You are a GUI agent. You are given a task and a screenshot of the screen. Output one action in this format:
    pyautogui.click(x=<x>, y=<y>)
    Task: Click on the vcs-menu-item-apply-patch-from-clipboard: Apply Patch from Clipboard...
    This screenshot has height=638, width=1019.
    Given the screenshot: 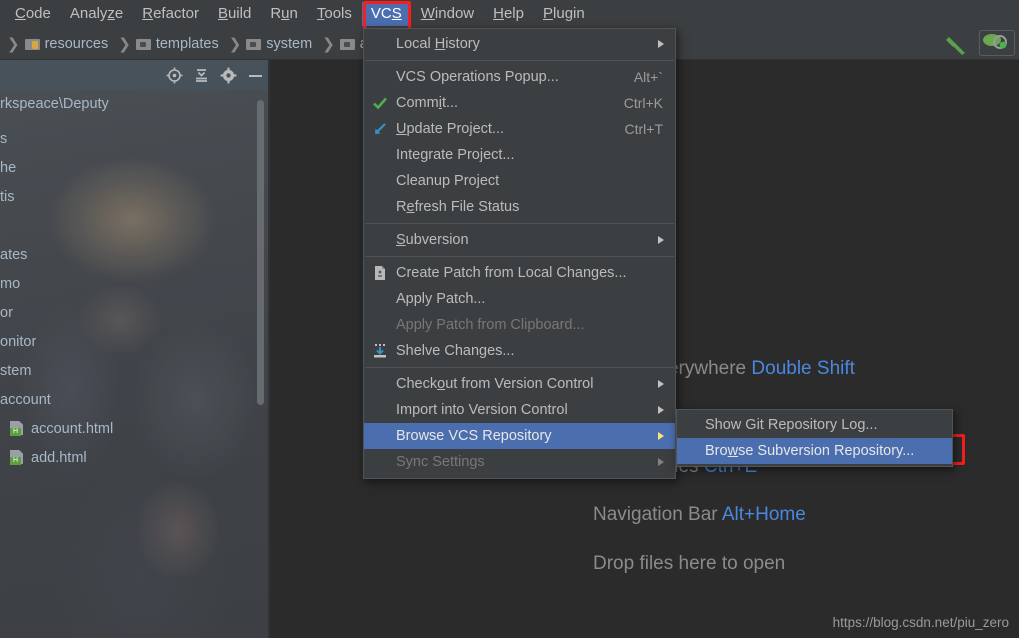 What is the action you would take?
    pyautogui.click(x=519, y=325)
    